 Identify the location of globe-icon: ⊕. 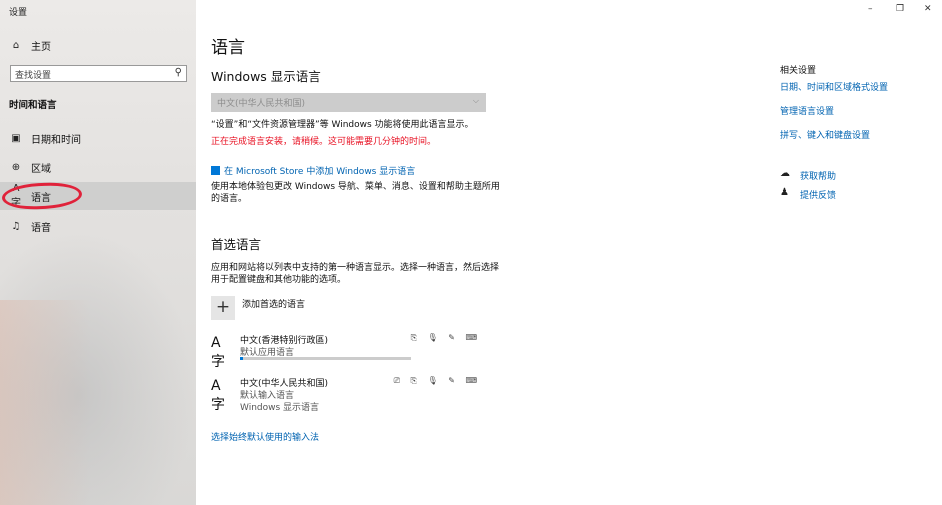
(16, 167).